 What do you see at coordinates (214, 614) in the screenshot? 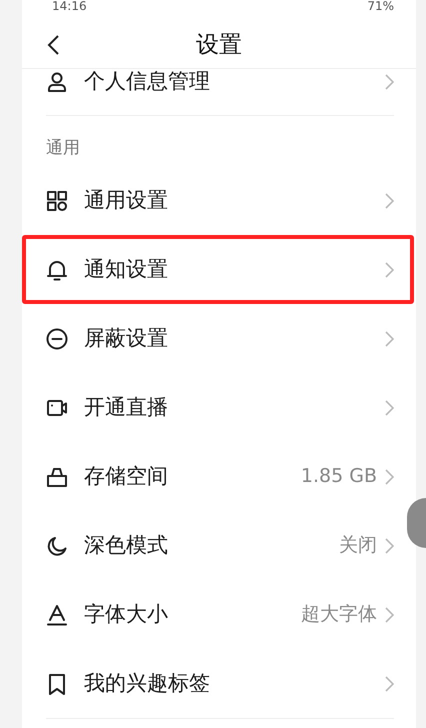
I see `settings-item: 字体大小 超大字体` at bounding box center [214, 614].